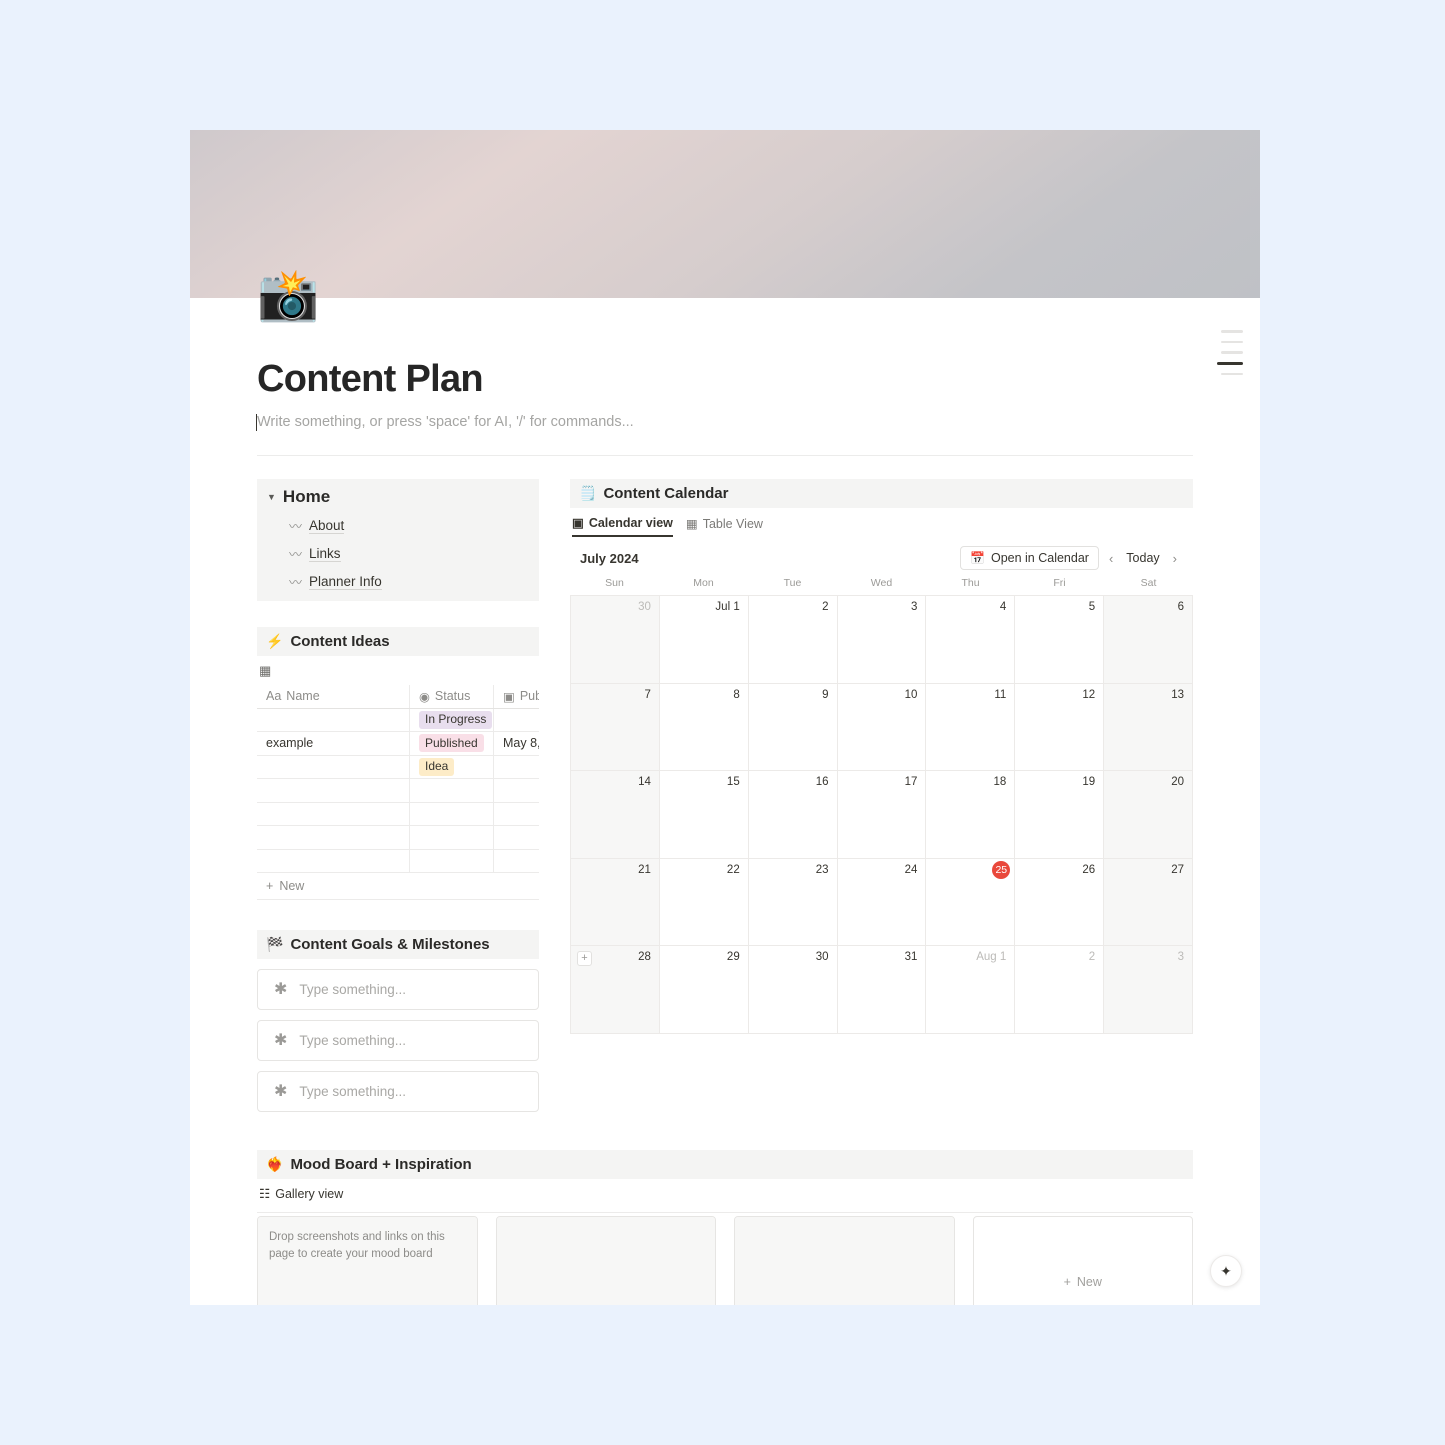 The height and width of the screenshot is (1445, 1445). Describe the element at coordinates (704, 990) in the screenshot. I see `calendar-day-cell: 29` at that location.